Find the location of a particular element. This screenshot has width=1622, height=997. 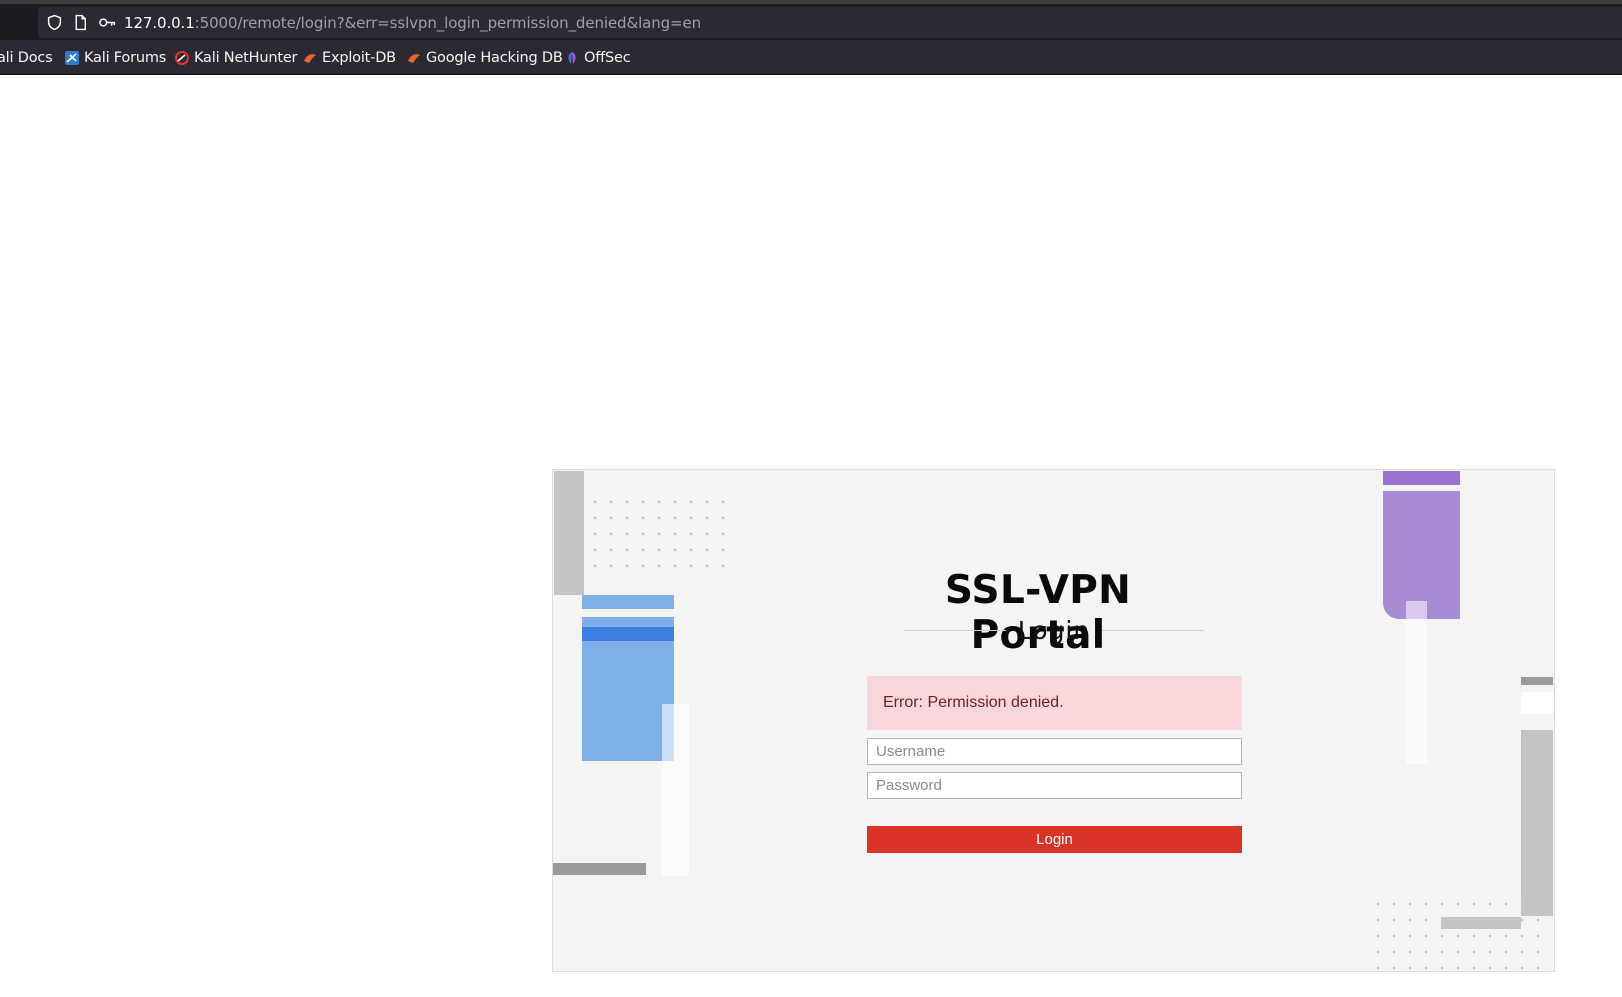

decor-gray-column is located at coordinates (1537, 823).